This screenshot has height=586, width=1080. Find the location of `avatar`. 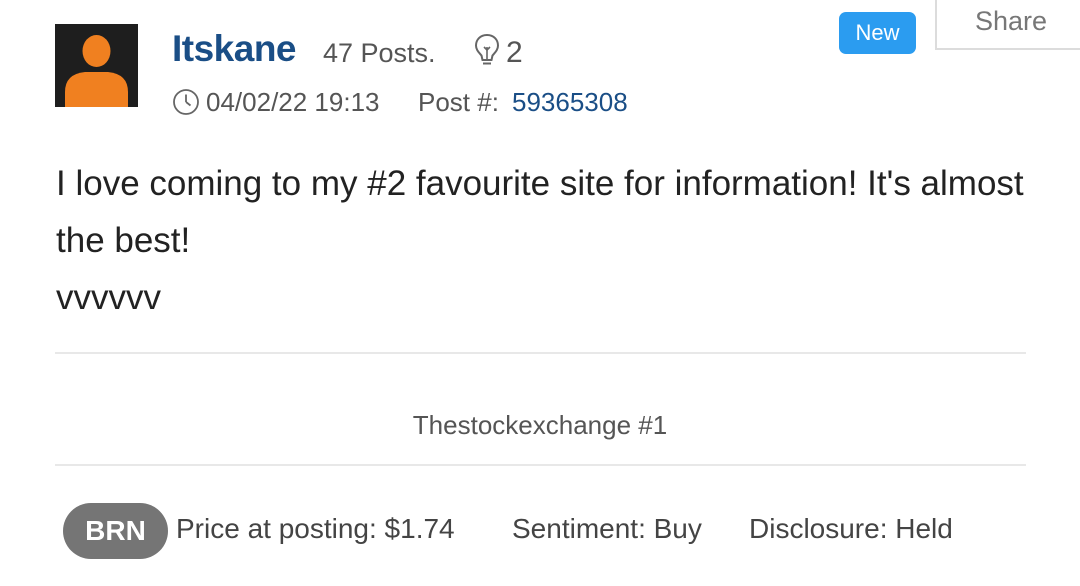

avatar is located at coordinates (96, 65).